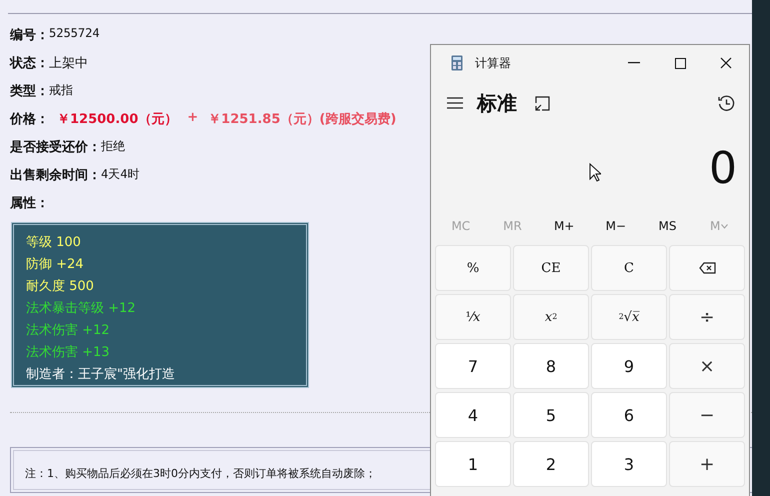 This screenshot has height=496, width=770. Describe the element at coordinates (457, 63) in the screenshot. I see `calculator-icon` at that location.